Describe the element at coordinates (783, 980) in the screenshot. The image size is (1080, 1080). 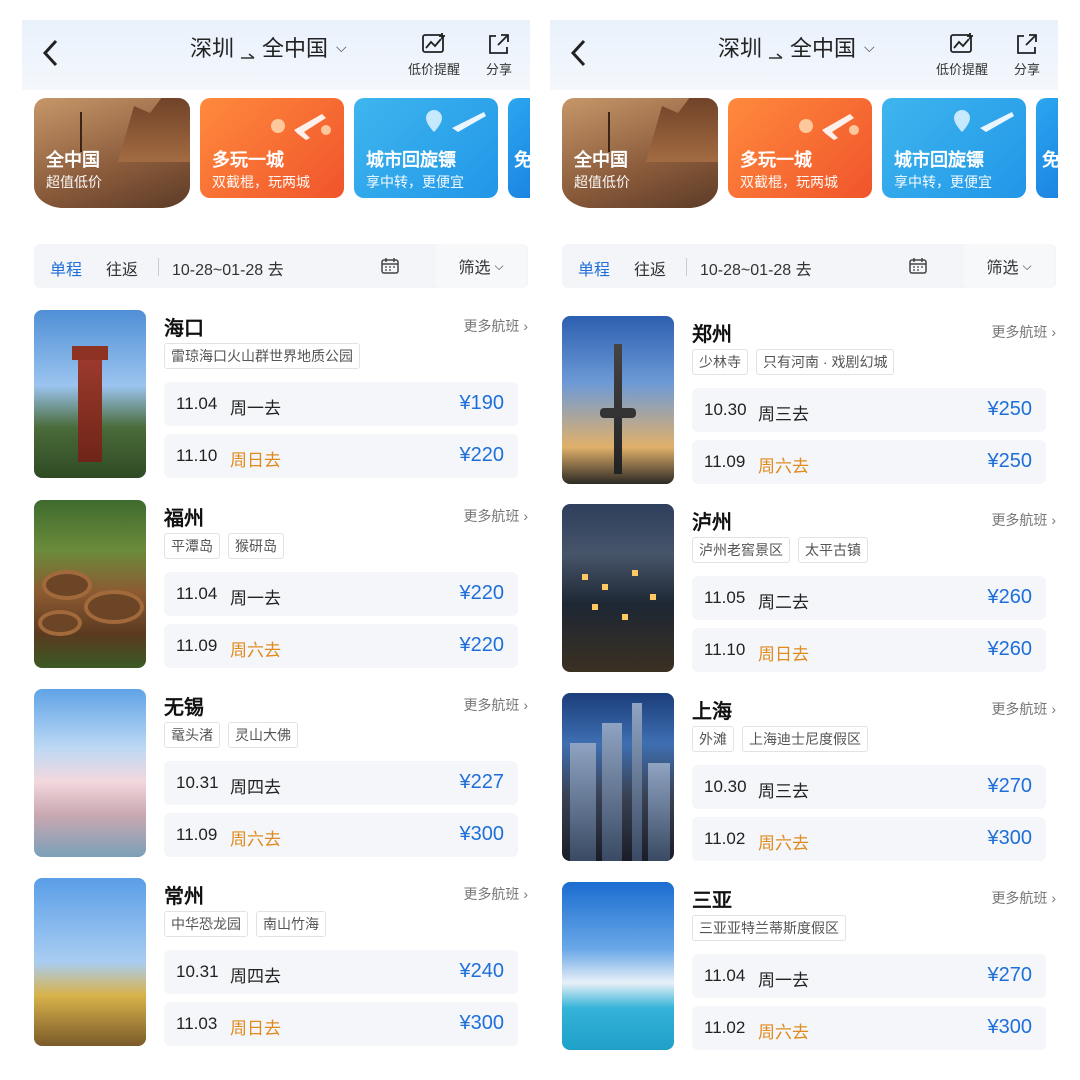
I see `flight-weekday: 周一去` at that location.